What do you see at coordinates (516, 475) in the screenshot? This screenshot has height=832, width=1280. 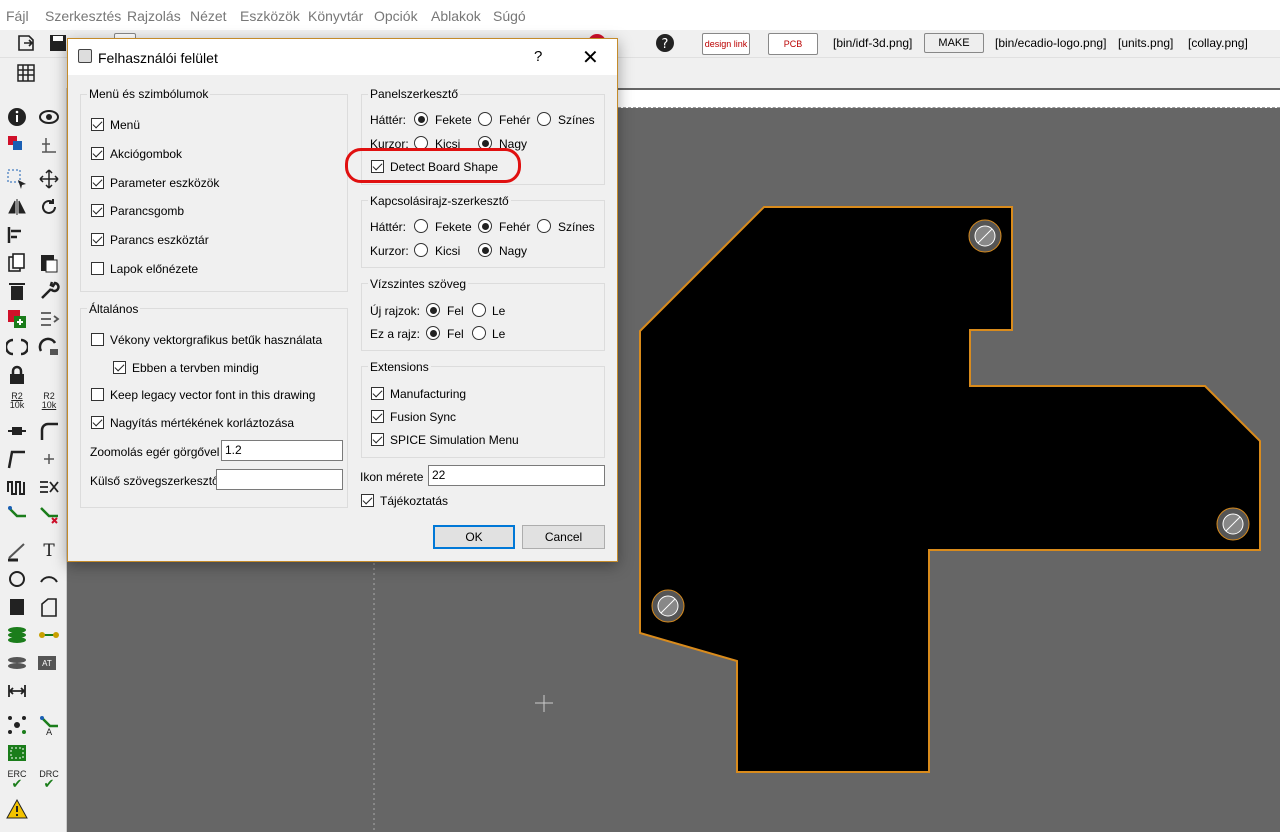 I see `icon-size-input: 22` at bounding box center [516, 475].